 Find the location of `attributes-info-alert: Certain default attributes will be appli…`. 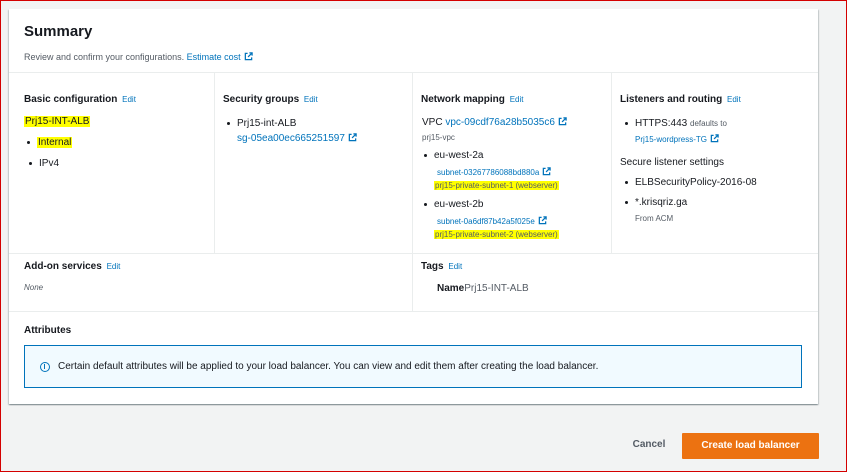

attributes-info-alert: Certain default attributes will be appli… is located at coordinates (413, 366).